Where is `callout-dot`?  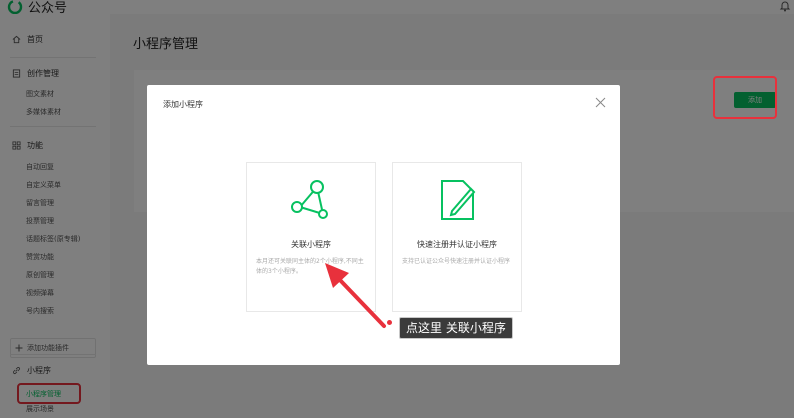 callout-dot is located at coordinates (389, 322).